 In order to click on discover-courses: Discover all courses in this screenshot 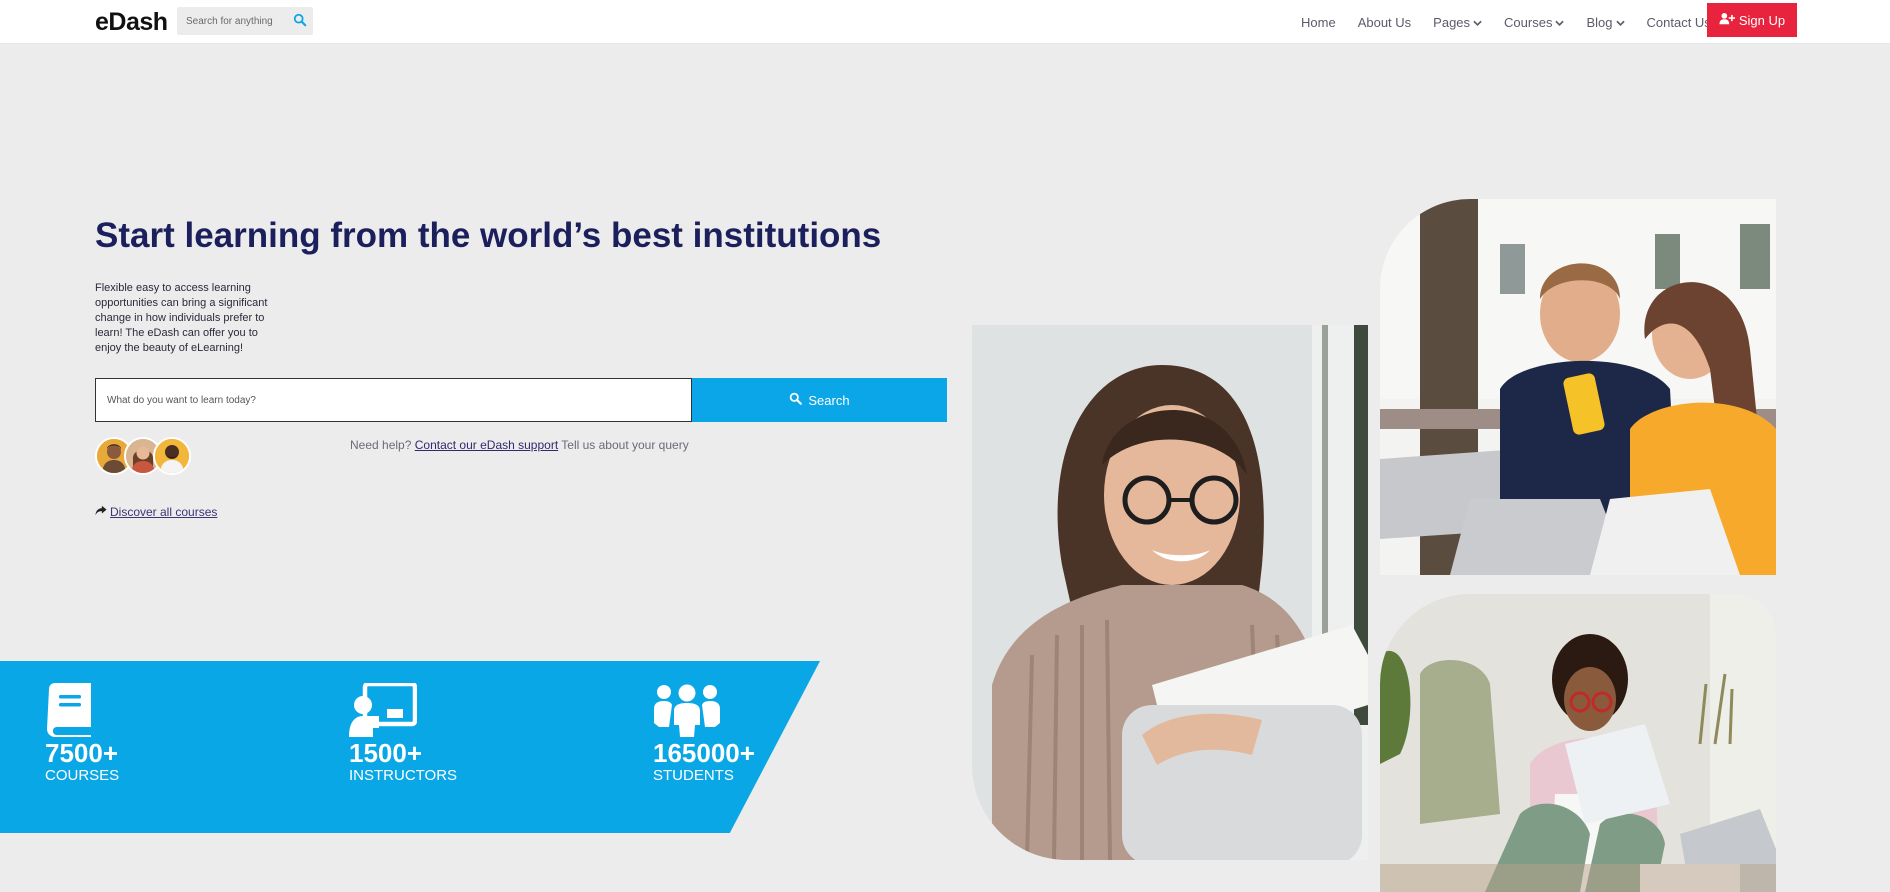, I will do `click(156, 512)`.